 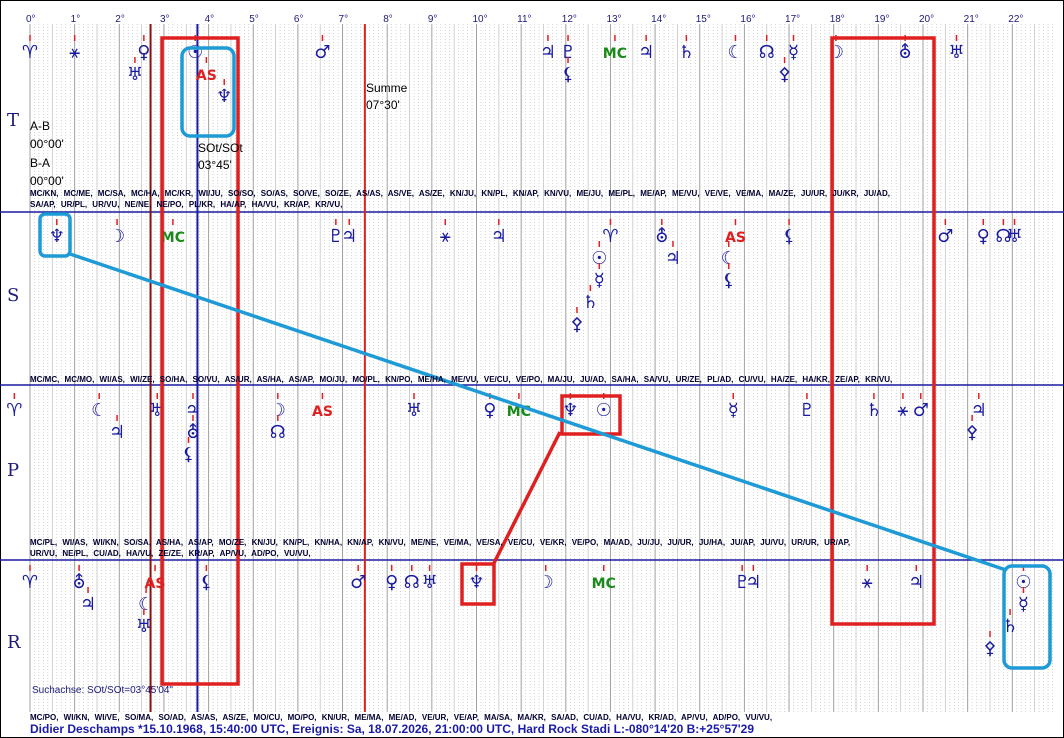 What do you see at coordinates (569, 19) in the screenshot?
I see `degree-label: 12°` at bounding box center [569, 19].